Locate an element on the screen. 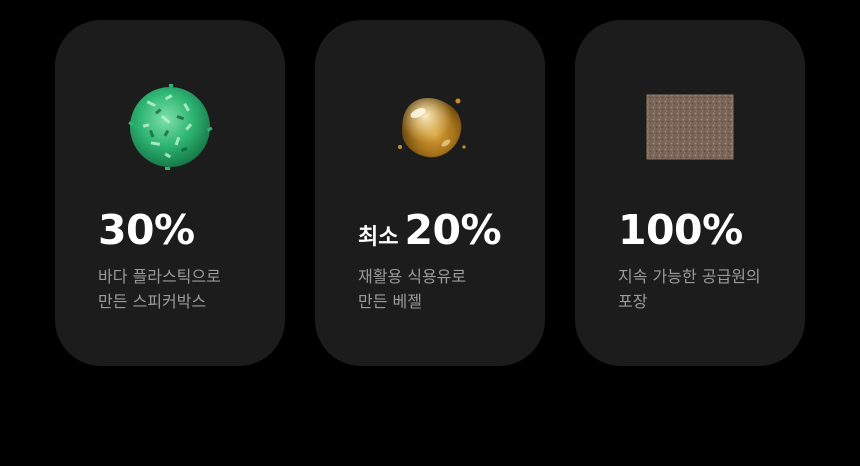  description-line: 재활용 식용유로 is located at coordinates (412, 276).